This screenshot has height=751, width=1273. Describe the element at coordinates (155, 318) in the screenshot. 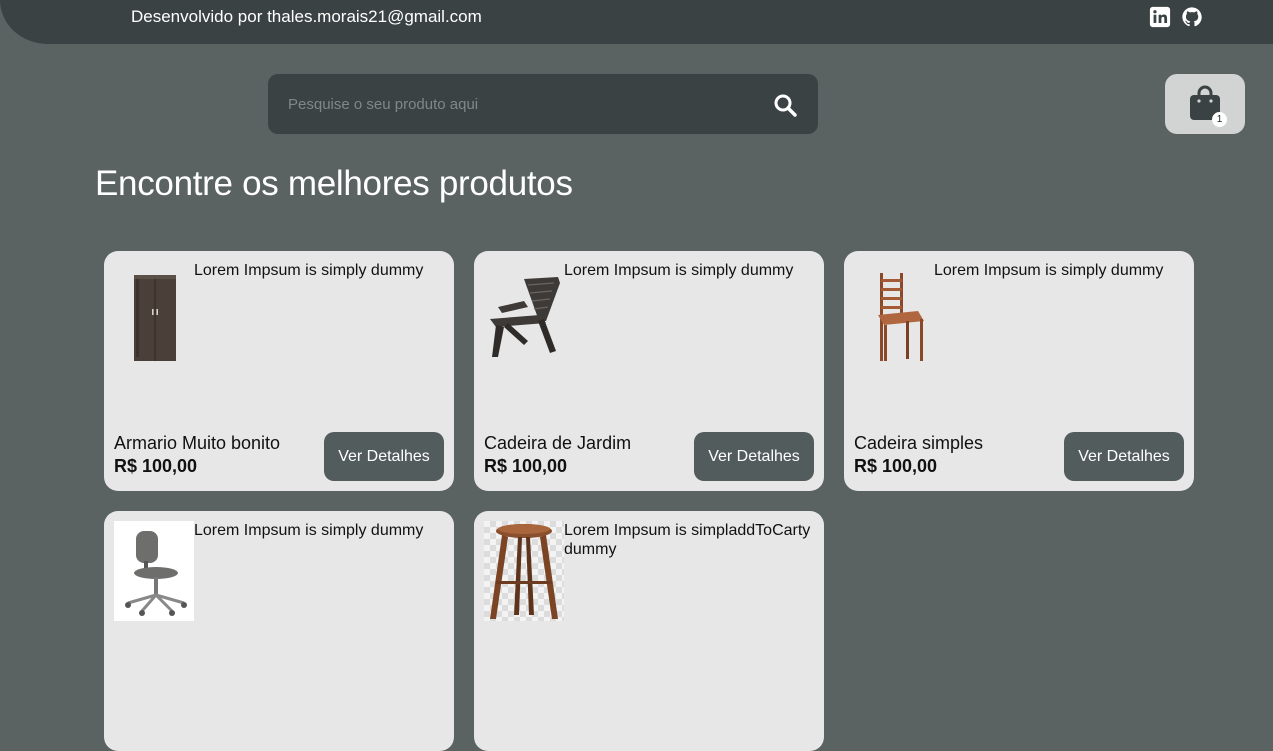

I see `wardrobe-image` at that location.